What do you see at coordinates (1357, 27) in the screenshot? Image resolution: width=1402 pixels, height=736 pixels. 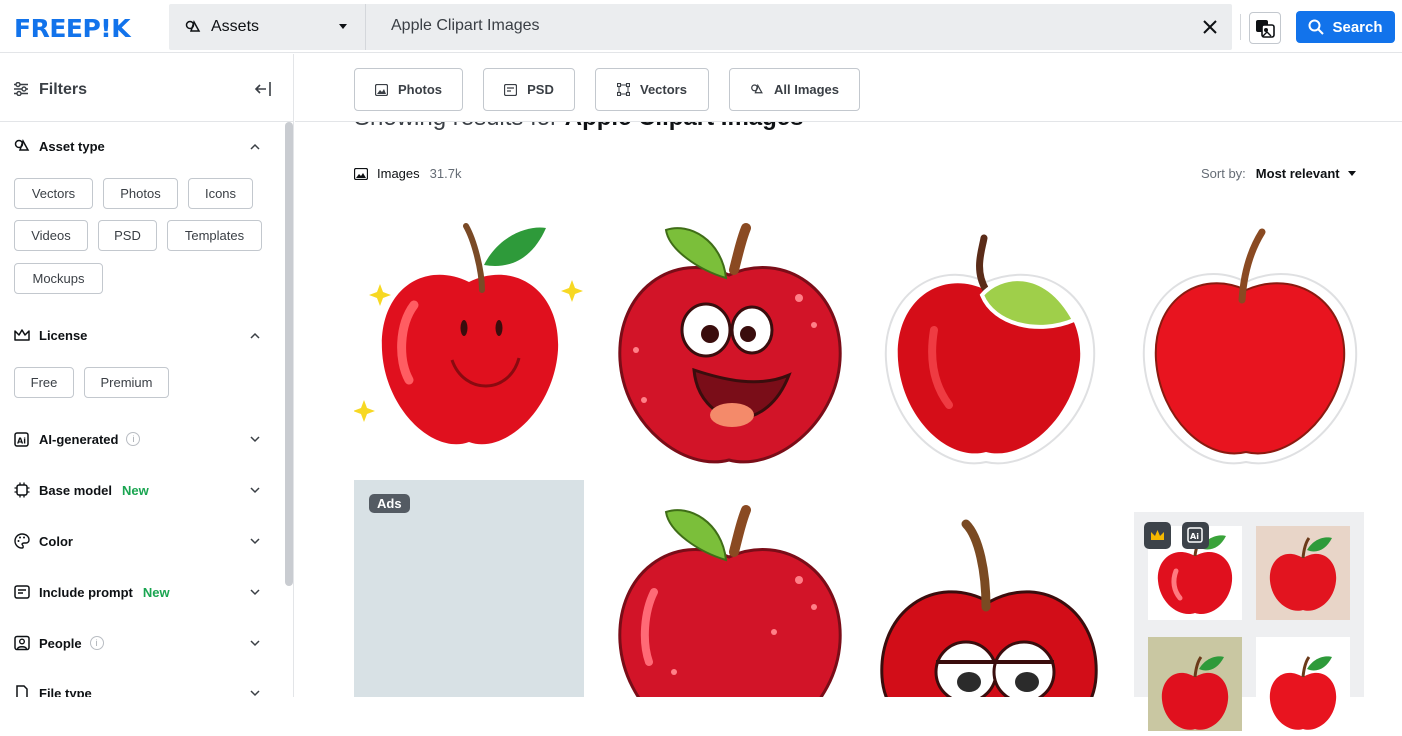 I see `search-button-label: Search` at bounding box center [1357, 27].